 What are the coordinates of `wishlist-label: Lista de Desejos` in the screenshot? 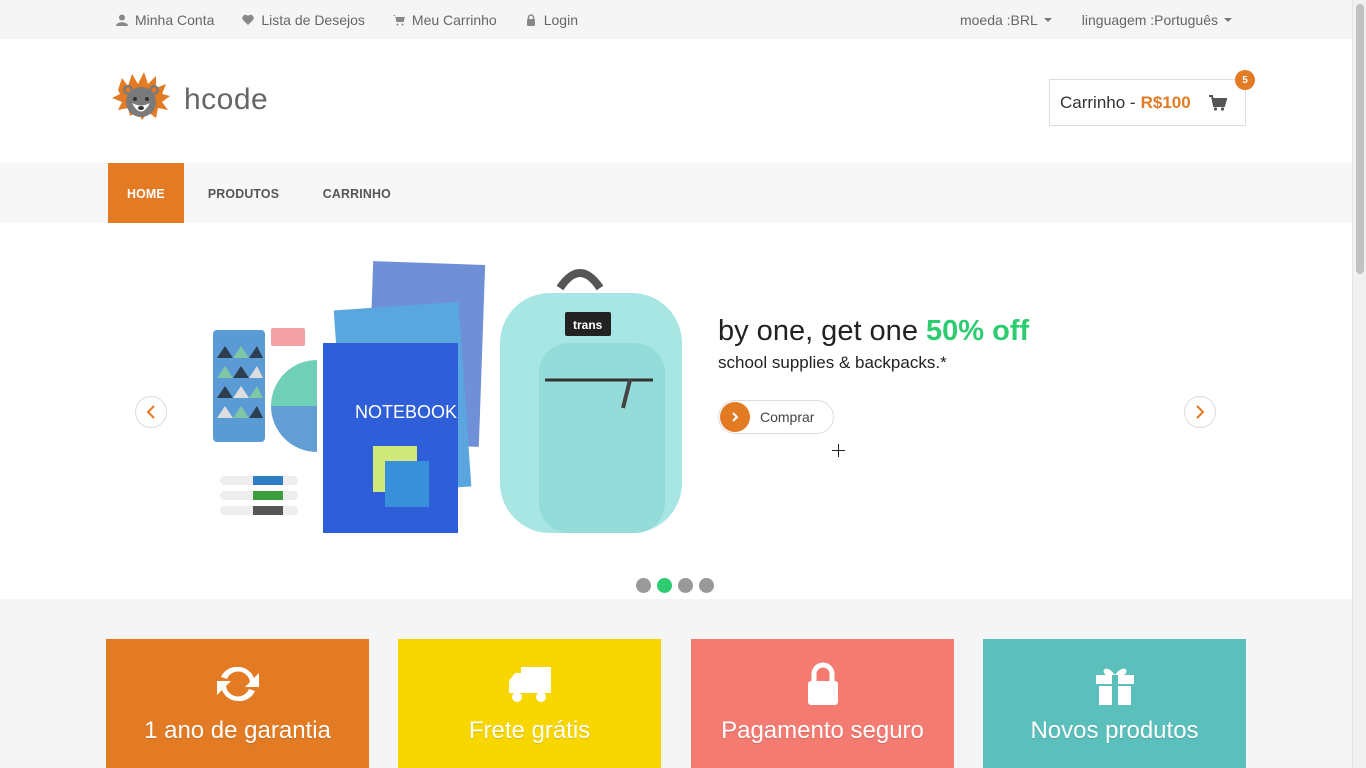 It's located at (313, 19).